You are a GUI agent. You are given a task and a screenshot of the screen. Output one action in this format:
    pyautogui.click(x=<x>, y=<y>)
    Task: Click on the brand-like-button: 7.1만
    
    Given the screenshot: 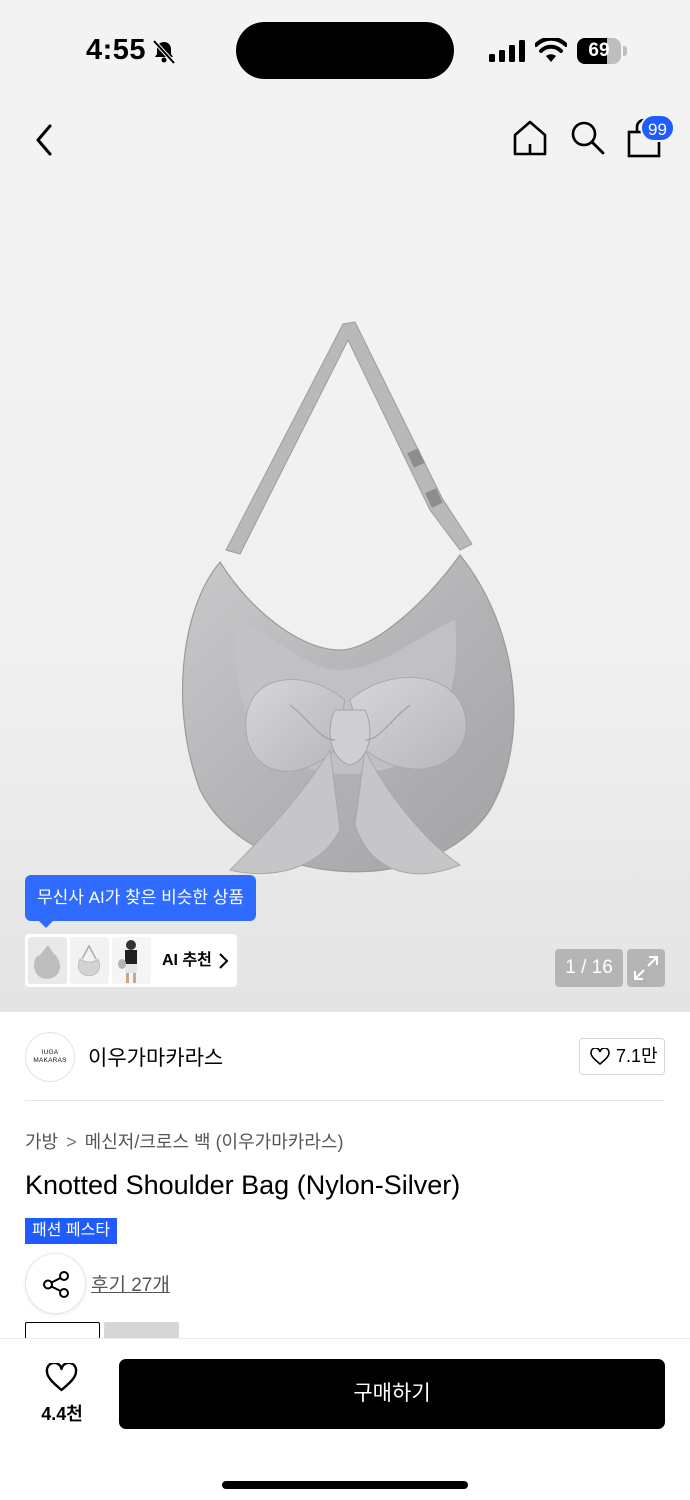 What is the action you would take?
    pyautogui.click(x=622, y=1056)
    